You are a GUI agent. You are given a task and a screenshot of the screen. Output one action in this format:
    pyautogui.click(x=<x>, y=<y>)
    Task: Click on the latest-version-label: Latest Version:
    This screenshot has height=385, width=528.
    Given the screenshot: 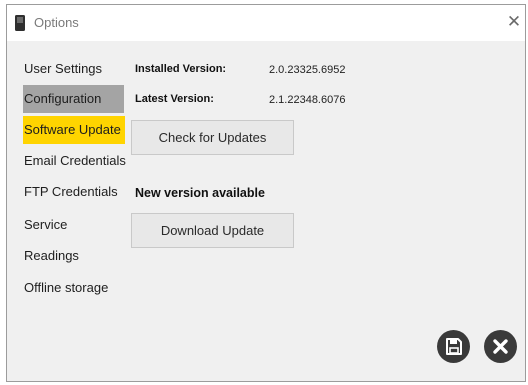 What is the action you would take?
    pyautogui.click(x=174, y=99)
    